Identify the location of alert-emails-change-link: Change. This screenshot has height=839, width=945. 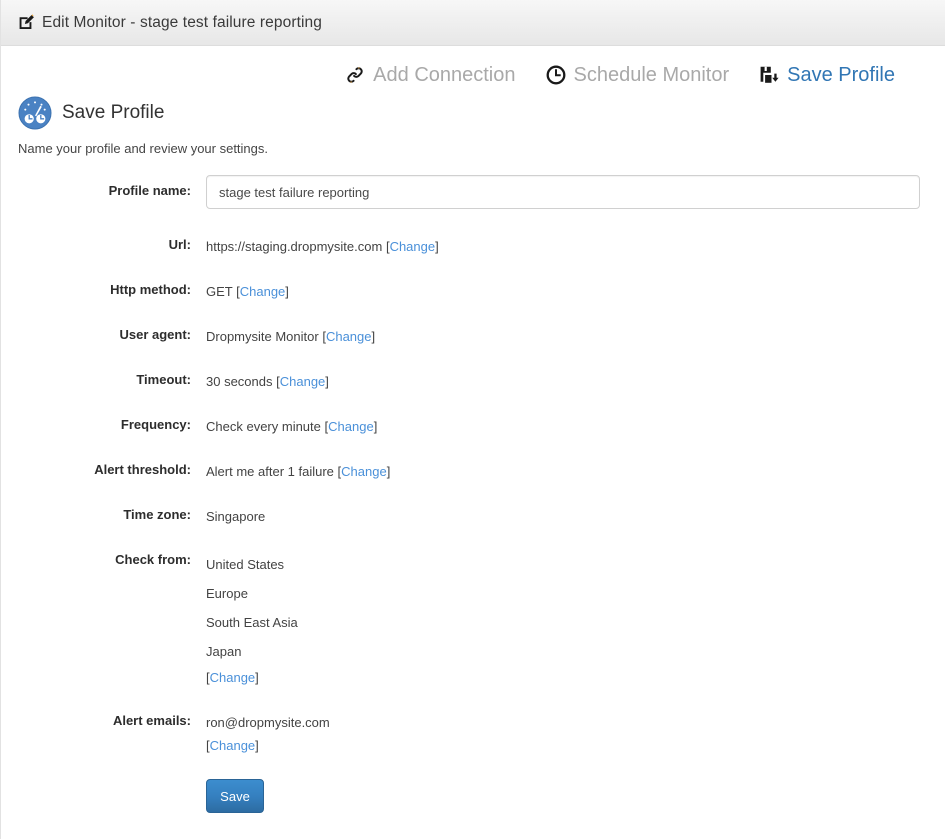
(233, 745).